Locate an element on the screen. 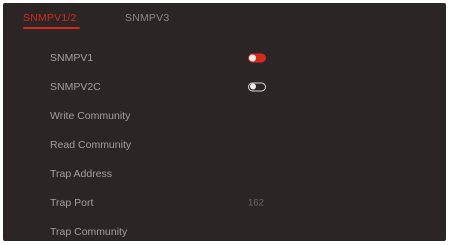 The height and width of the screenshot is (245, 451). snmpv1-toggle is located at coordinates (257, 58).